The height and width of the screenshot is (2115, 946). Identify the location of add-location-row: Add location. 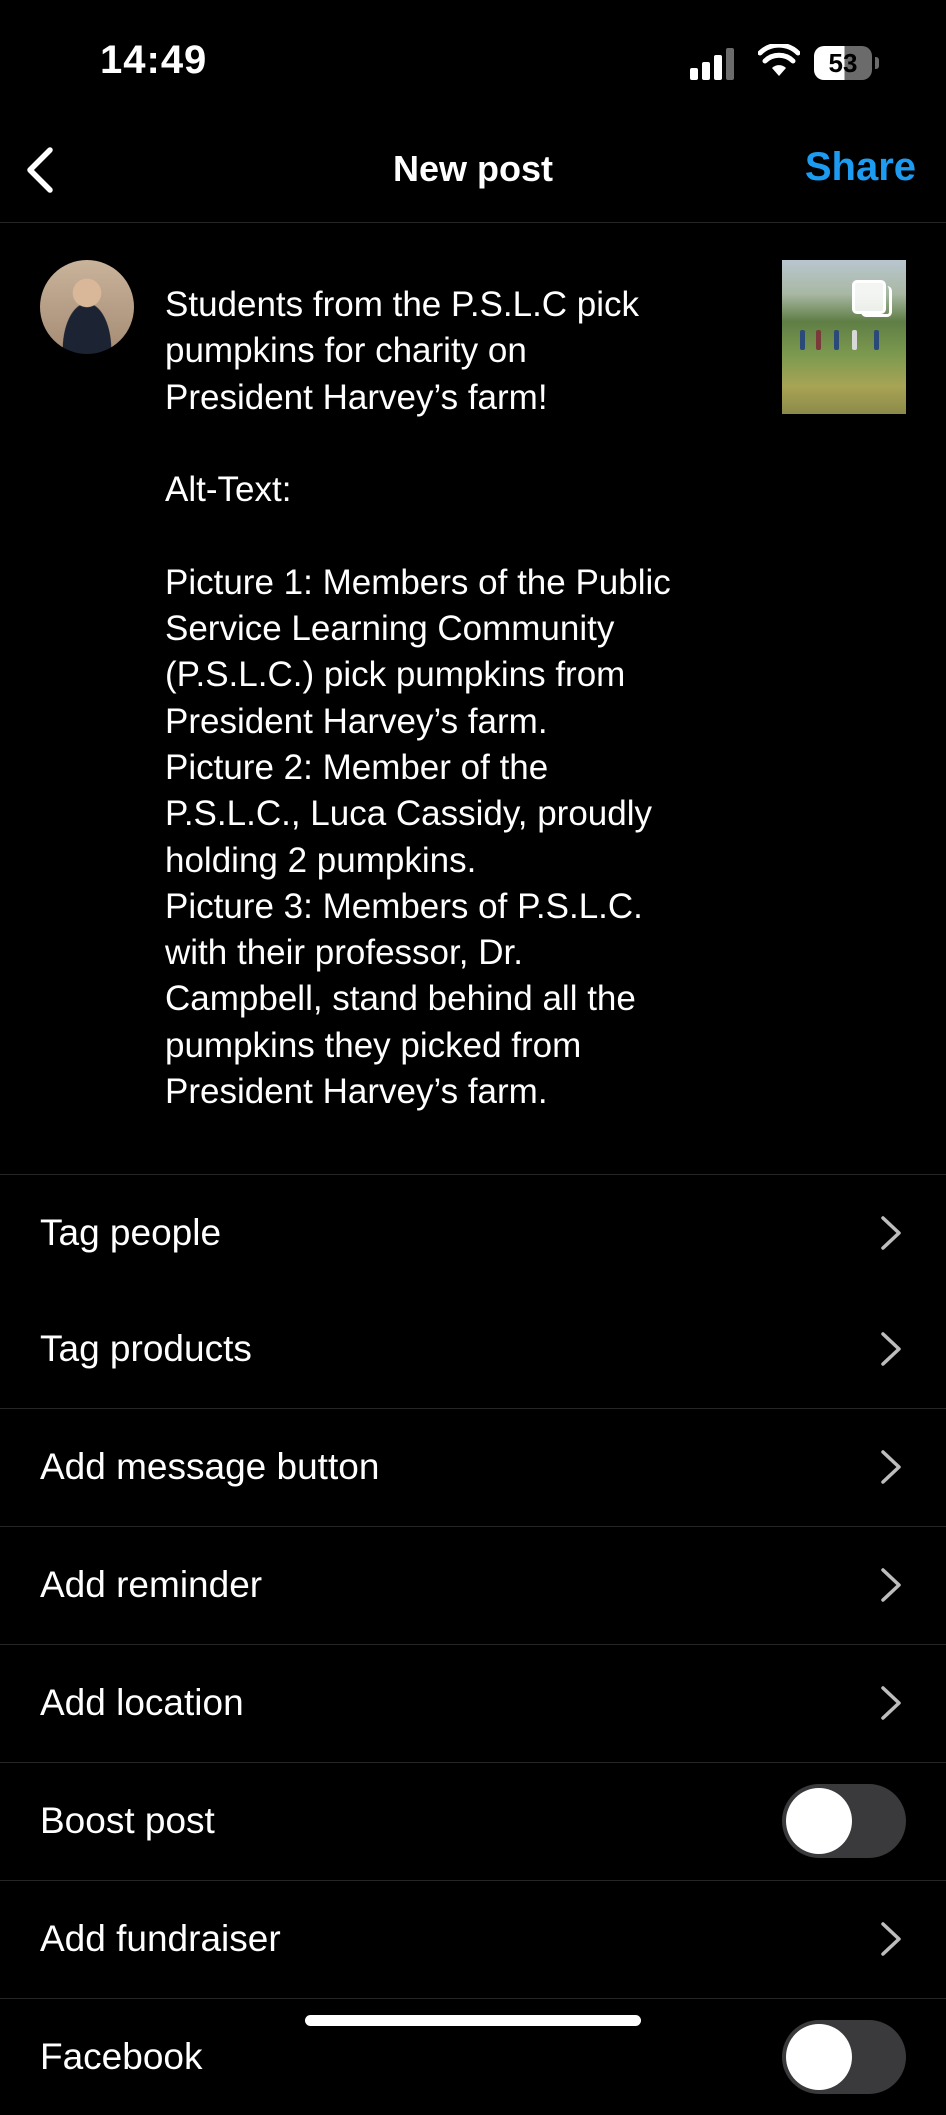
(473, 1703).